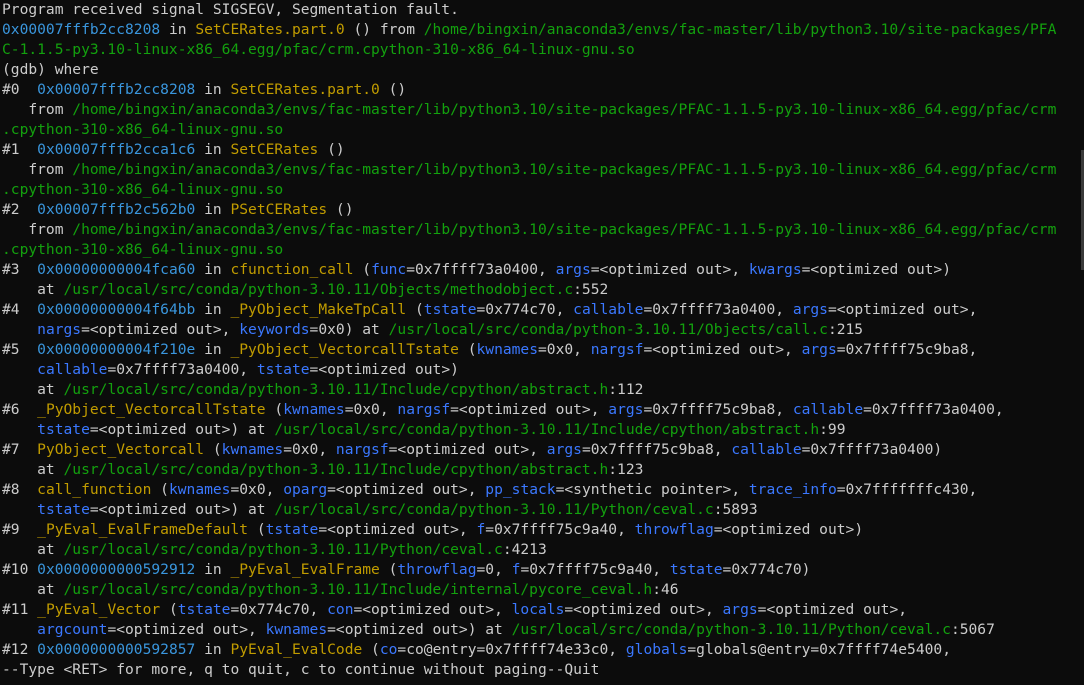  Describe the element at coordinates (652, 489) in the screenshot. I see `output-text: =<synthetic pointer>,` at that location.